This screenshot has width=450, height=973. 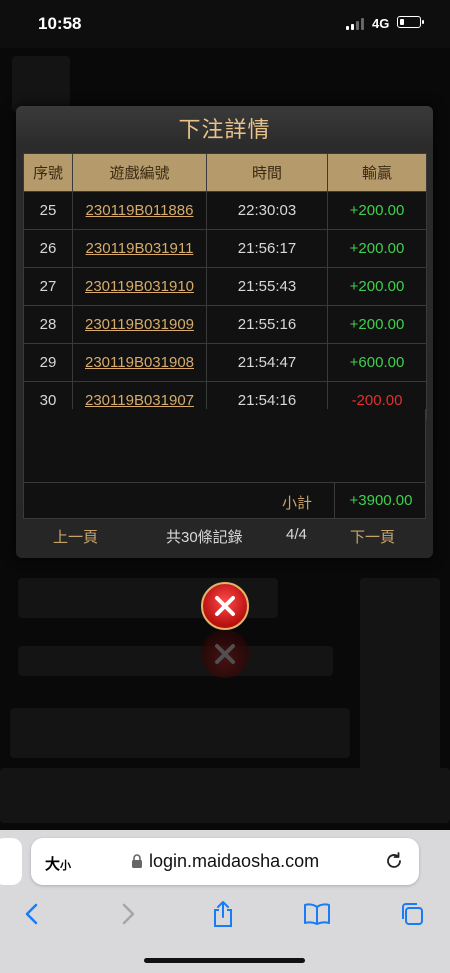 What do you see at coordinates (139, 248) in the screenshot?
I see `game-id-link: 230119B031911` at bounding box center [139, 248].